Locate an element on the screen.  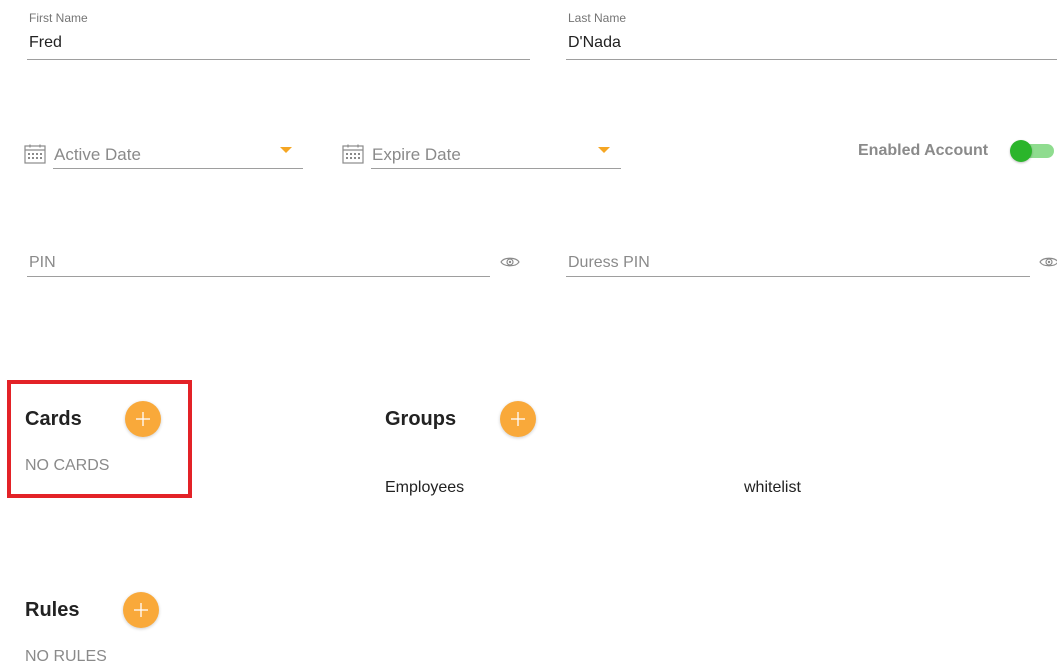
first-name-label: First Name is located at coordinates (58, 18).